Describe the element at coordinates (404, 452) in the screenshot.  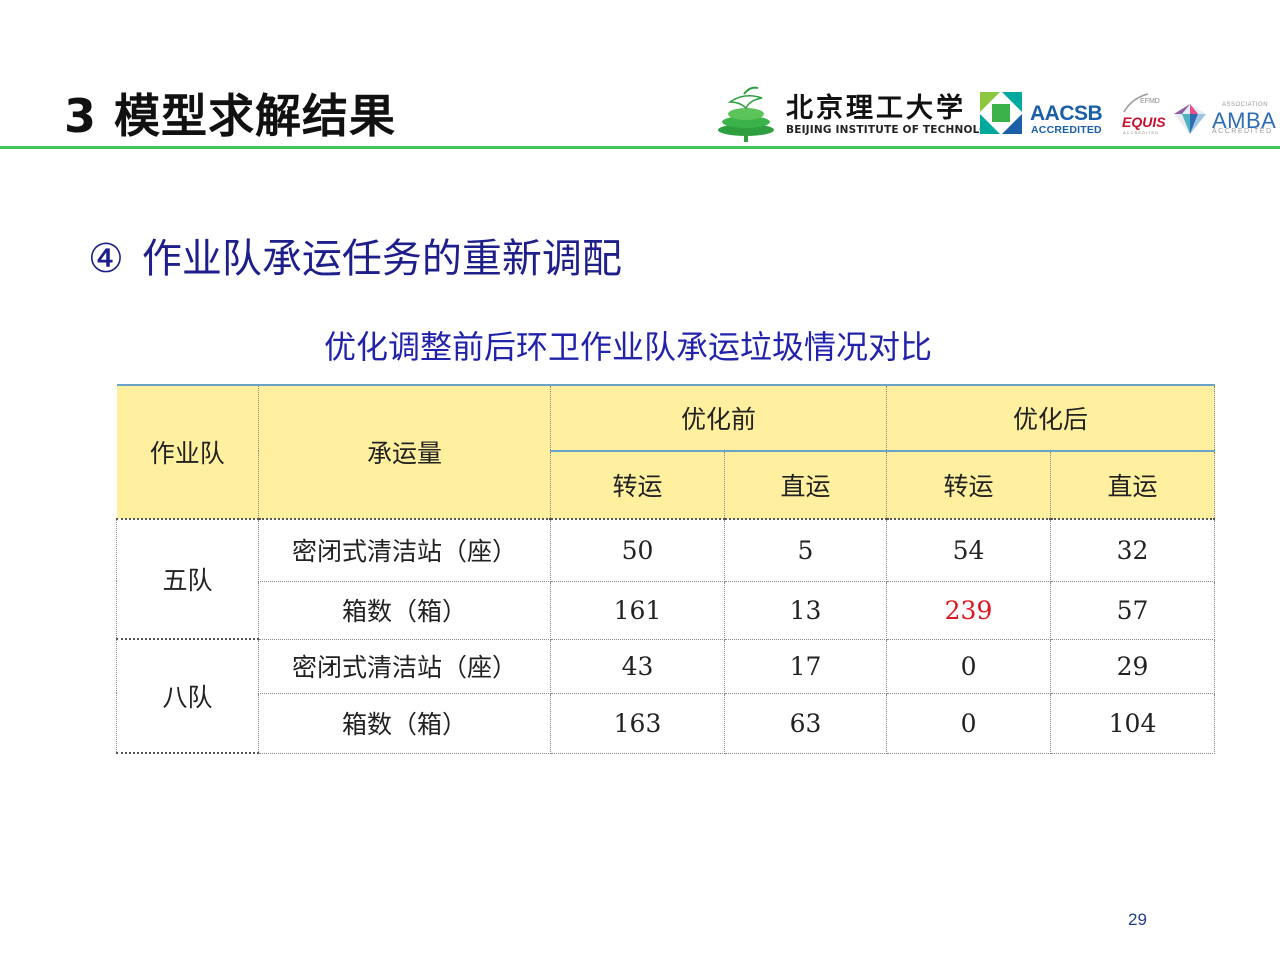
I see `header-volume: 承运量` at that location.